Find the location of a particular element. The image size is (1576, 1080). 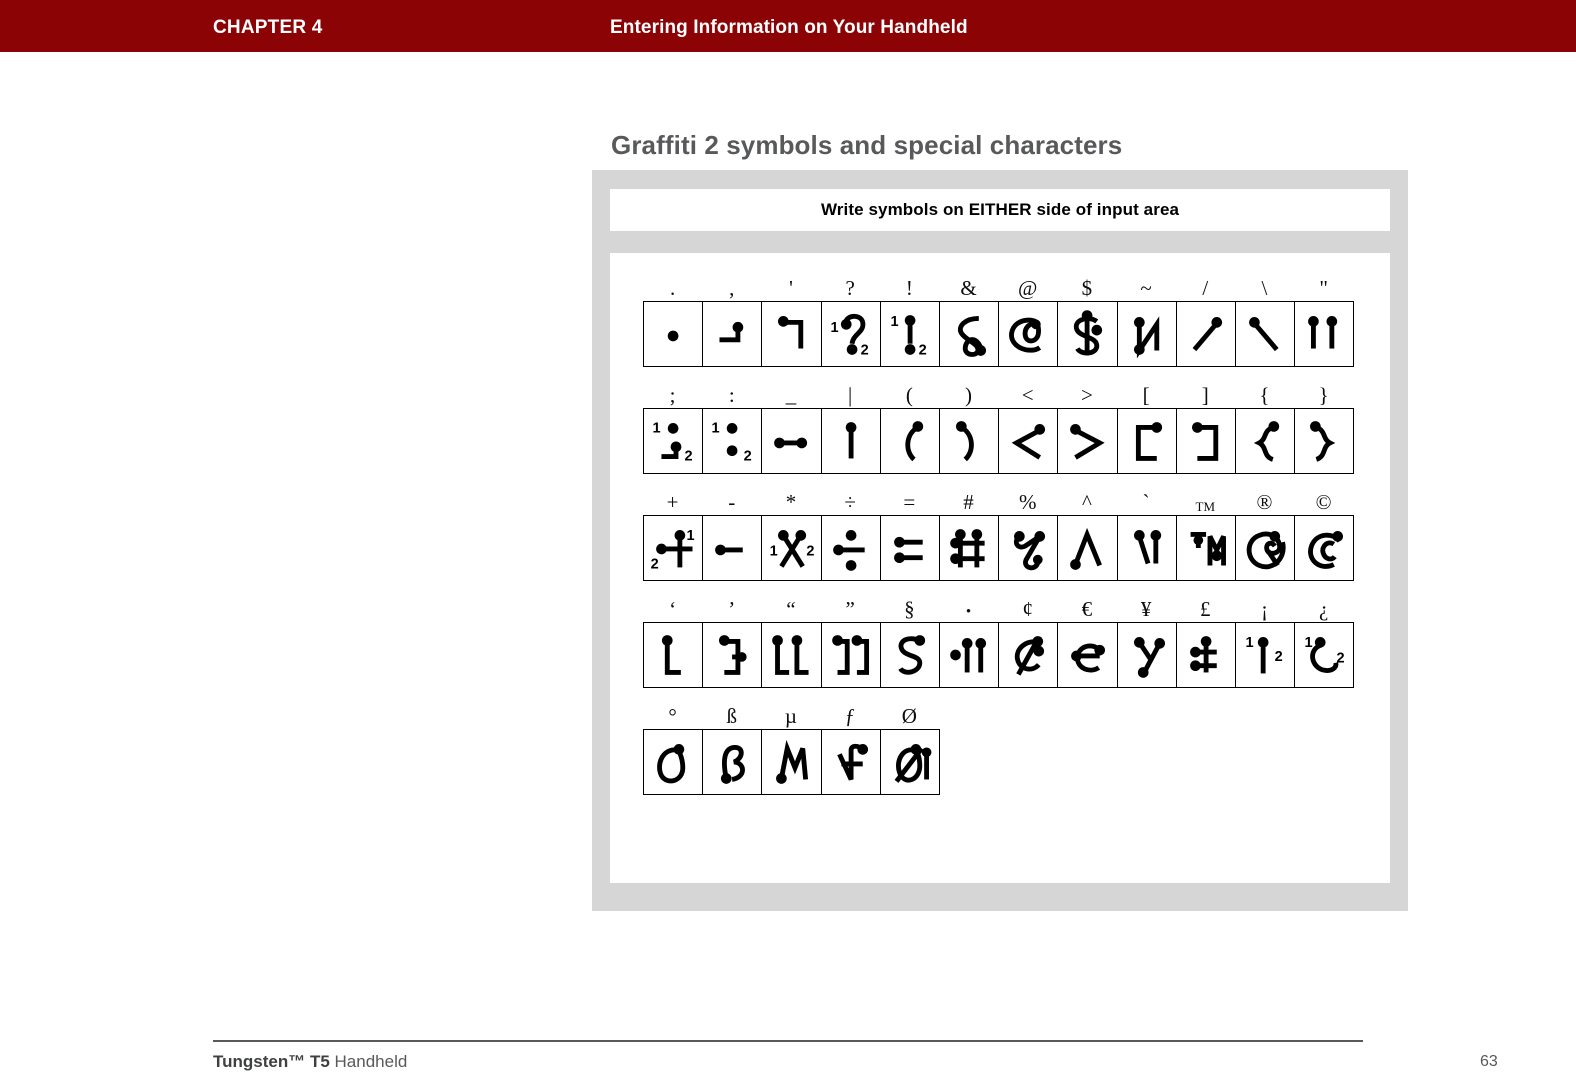

graffiti-stroke-degree-sign is located at coordinates (674, 762).